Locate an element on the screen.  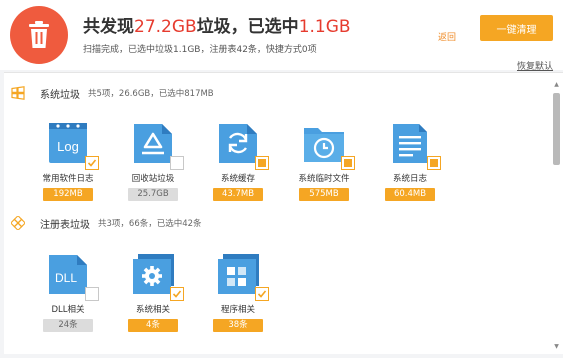
scroll-thumb is located at coordinates (556, 129).